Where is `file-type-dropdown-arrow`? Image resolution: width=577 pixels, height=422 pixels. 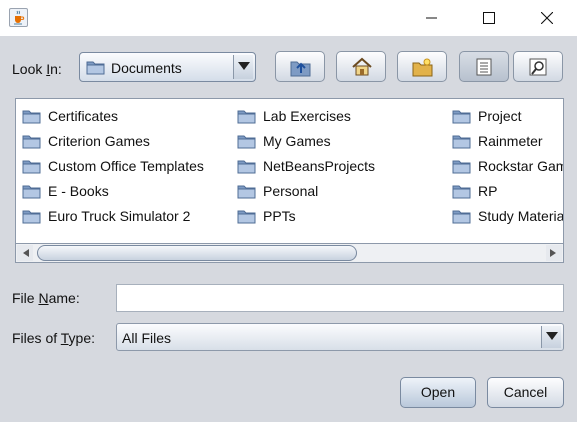 file-type-dropdown-arrow is located at coordinates (551, 337).